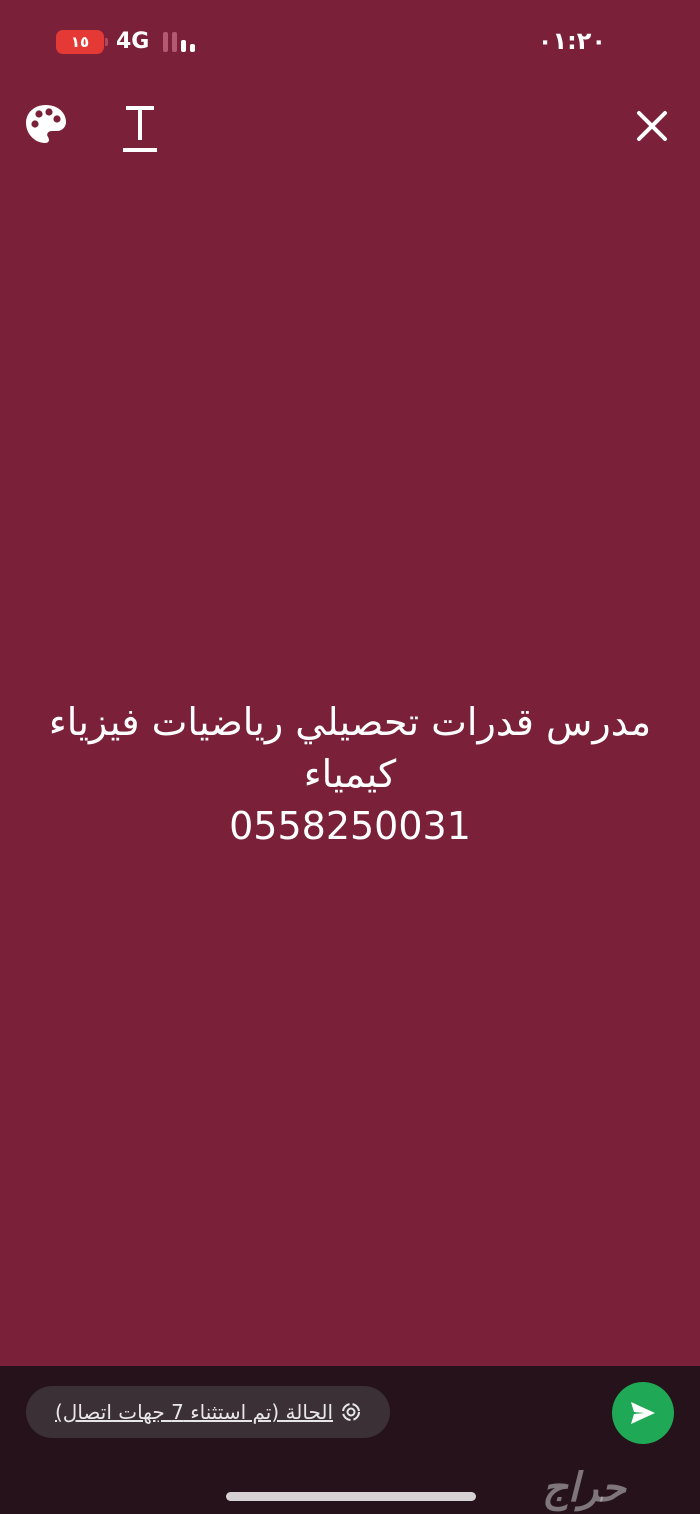 Image resolution: width=700 pixels, height=1514 pixels. What do you see at coordinates (181, 42) in the screenshot?
I see `signal-strength-icon` at bounding box center [181, 42].